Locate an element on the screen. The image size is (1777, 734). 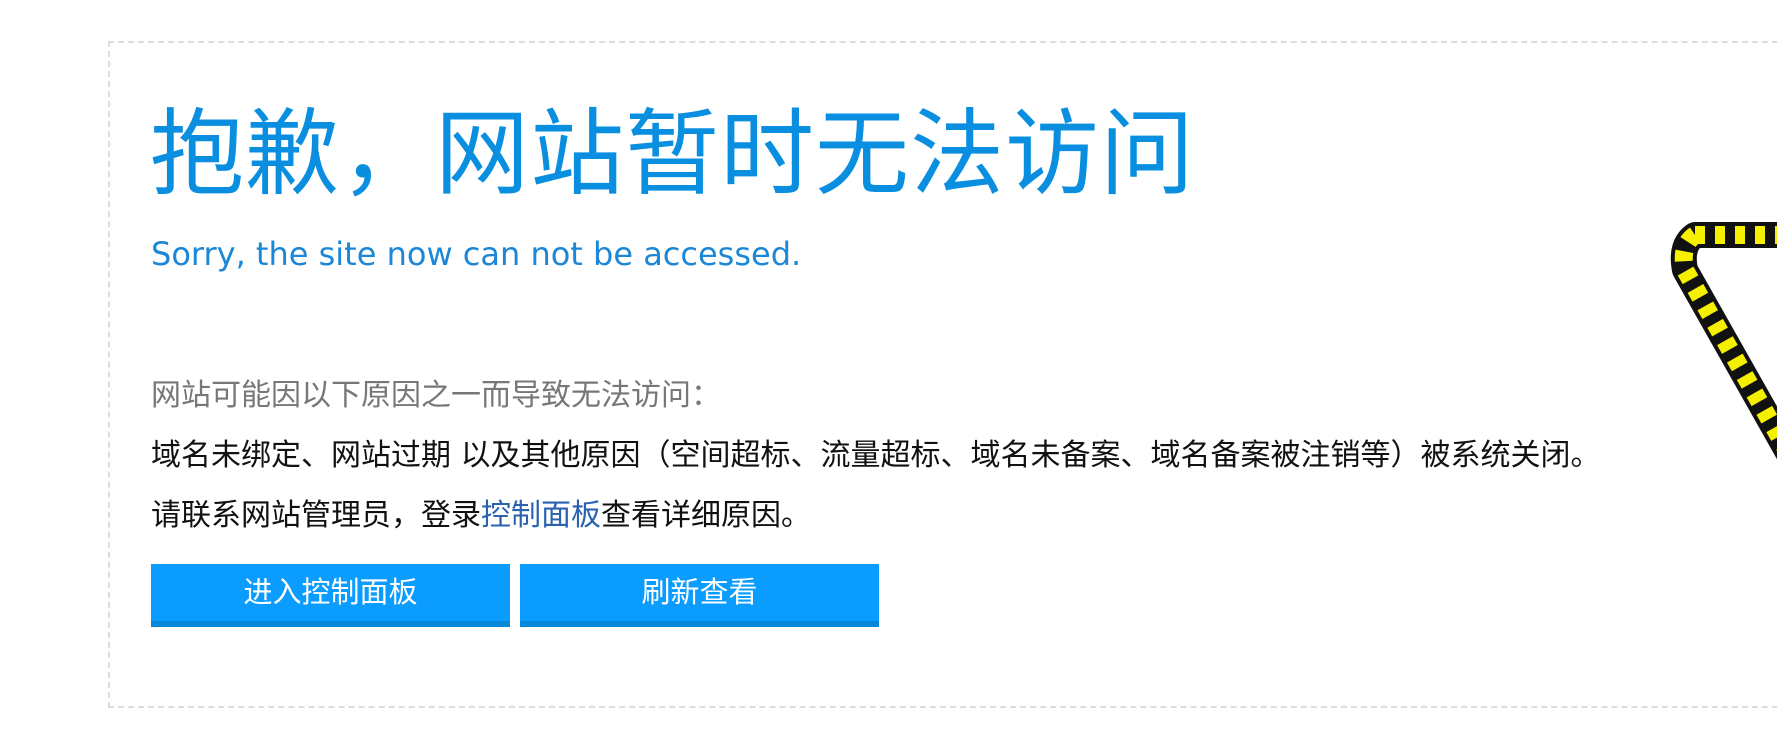
contact-text: 请联系网站管理员，登录控制面板查看详细原因。 is located at coordinates (481, 516).